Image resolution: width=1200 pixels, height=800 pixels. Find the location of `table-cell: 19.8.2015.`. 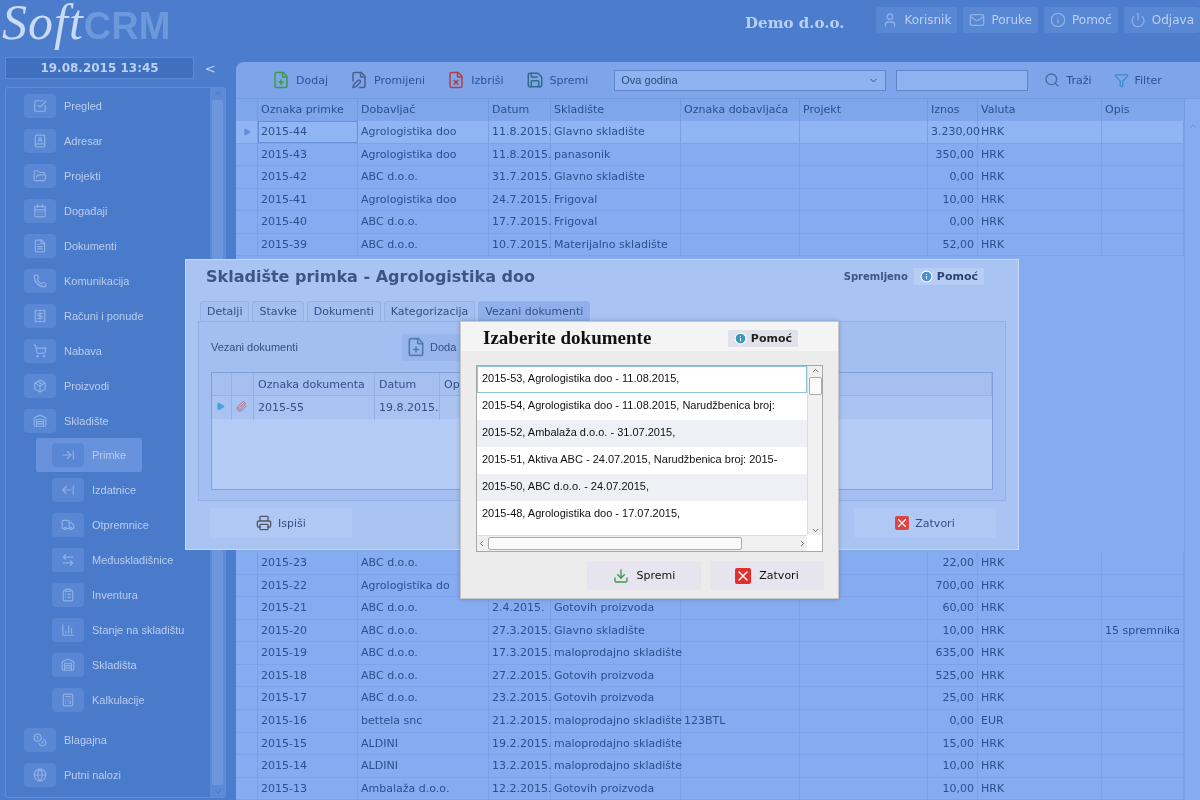

table-cell: 19.8.2015. is located at coordinates (407, 408).